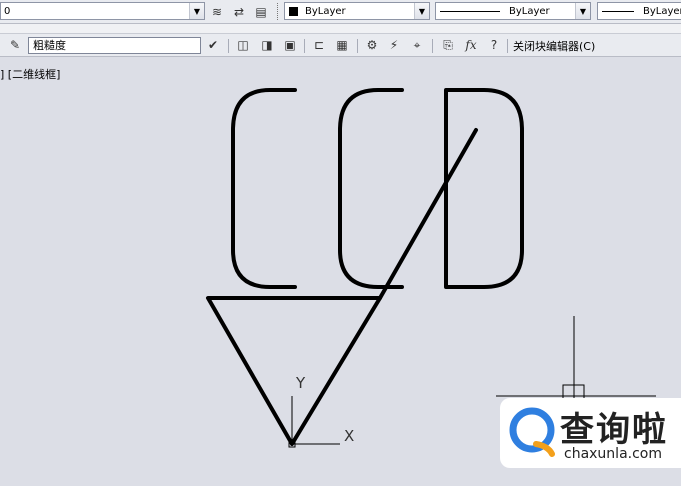 Image resolution: width=681 pixels, height=486 pixels. I want to click on ucs-y-label: Y, so click(301, 383).